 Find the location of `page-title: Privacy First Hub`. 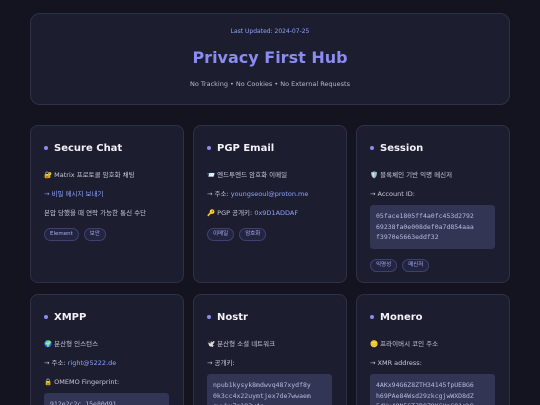

page-title: Privacy First Hub is located at coordinates (270, 57).